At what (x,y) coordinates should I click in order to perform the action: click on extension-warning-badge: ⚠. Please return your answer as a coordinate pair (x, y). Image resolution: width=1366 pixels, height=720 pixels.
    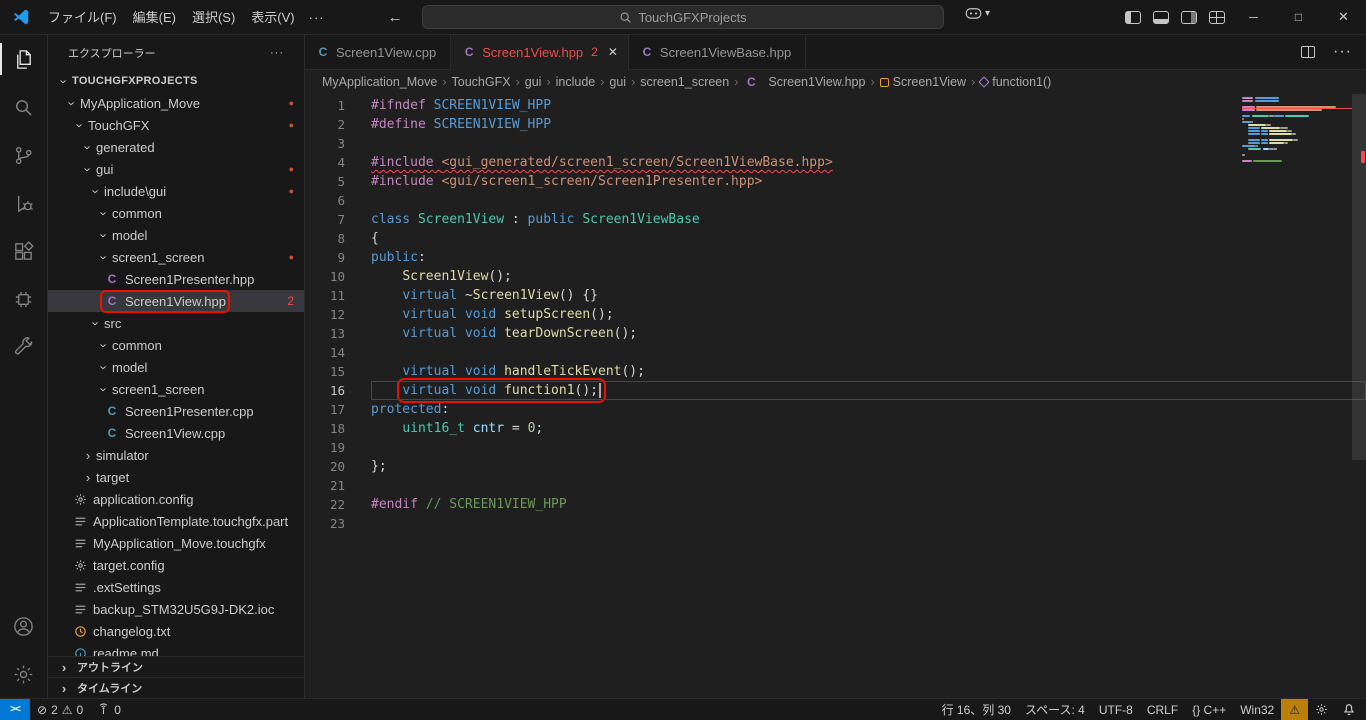
    Looking at the image, I should click on (1294, 709).